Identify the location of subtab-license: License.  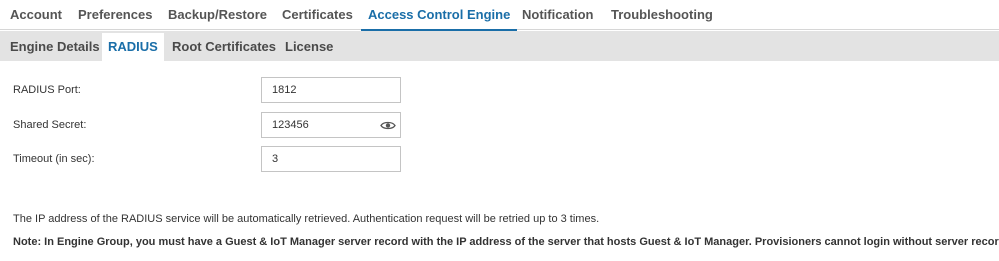
(309, 47).